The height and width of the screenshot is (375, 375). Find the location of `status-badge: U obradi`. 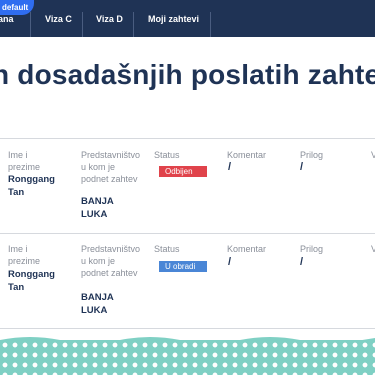

status-badge: U obradi is located at coordinates (183, 265).